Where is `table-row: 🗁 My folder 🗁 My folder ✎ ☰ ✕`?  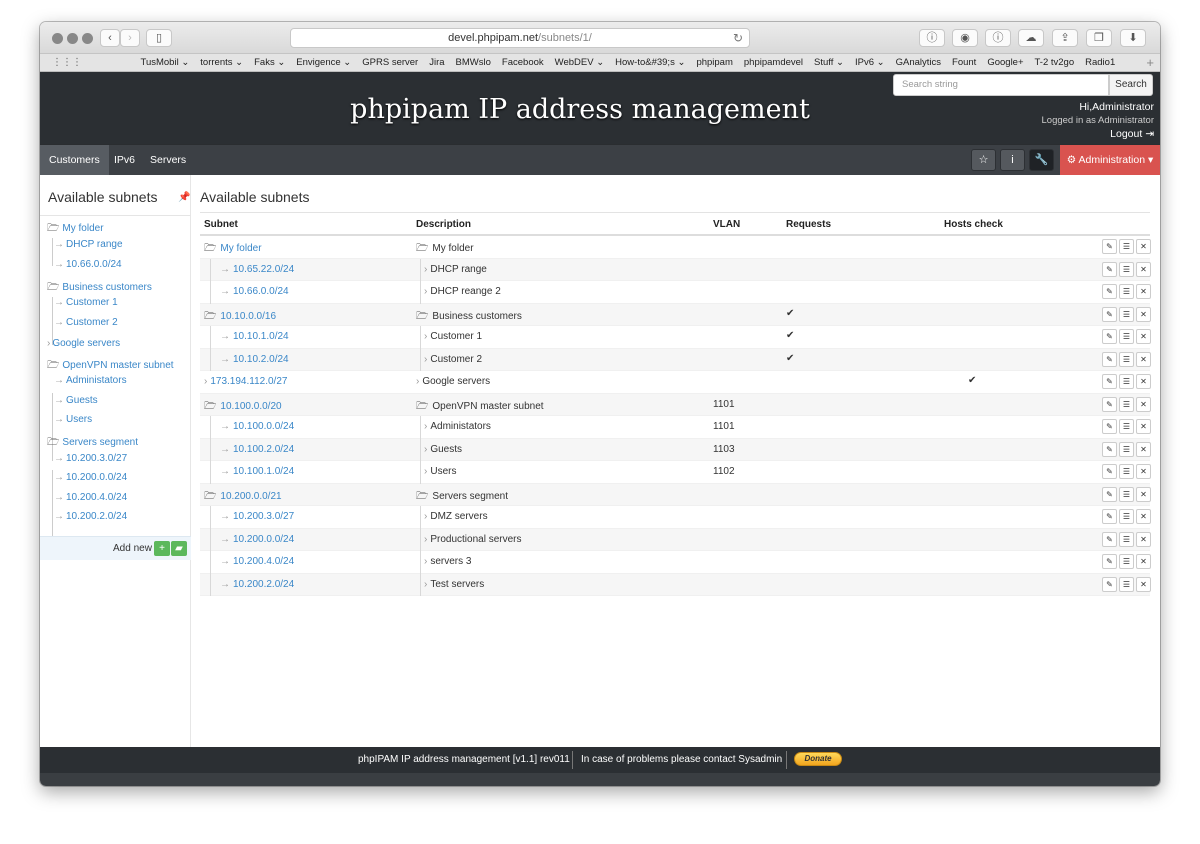 table-row: 🗁 My folder 🗁 My folder ✎ ☰ ✕ is located at coordinates (675, 247).